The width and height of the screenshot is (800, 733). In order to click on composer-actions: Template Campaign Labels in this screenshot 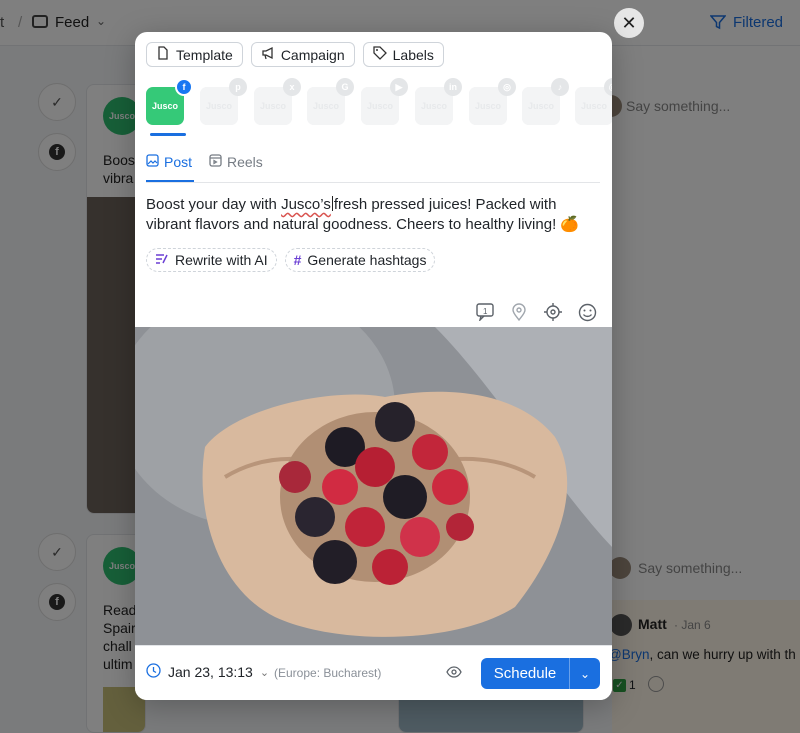, I will do `click(295, 54)`.